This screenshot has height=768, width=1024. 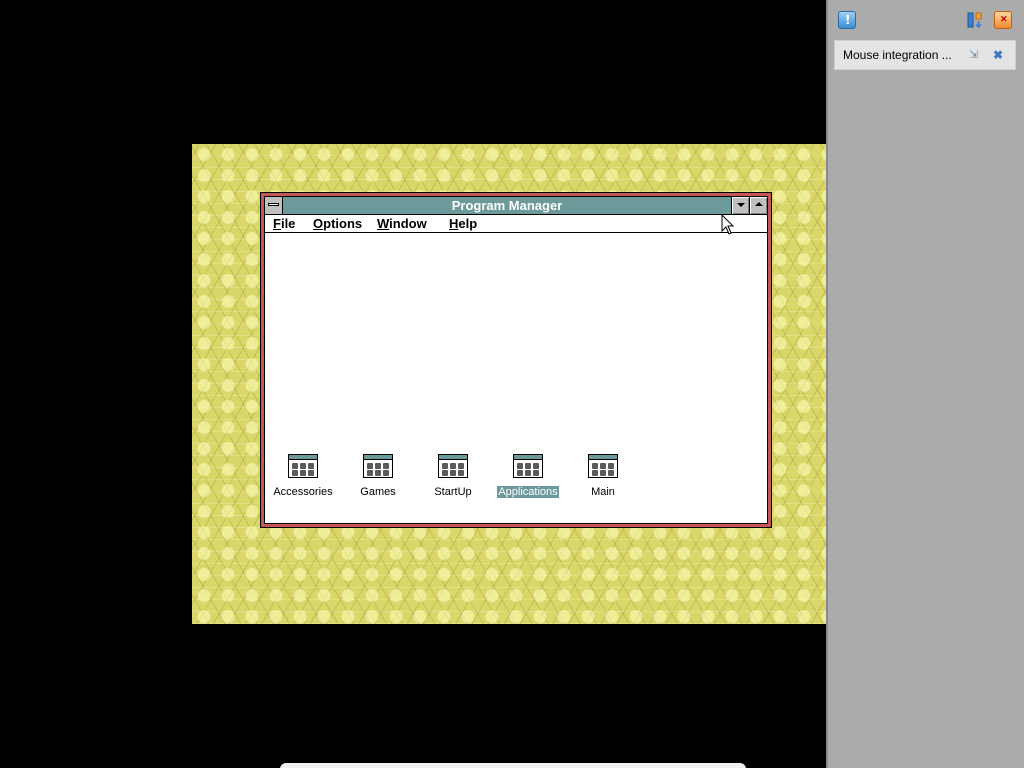 I want to click on maximize-arrow-icon, so click(x=759, y=204).